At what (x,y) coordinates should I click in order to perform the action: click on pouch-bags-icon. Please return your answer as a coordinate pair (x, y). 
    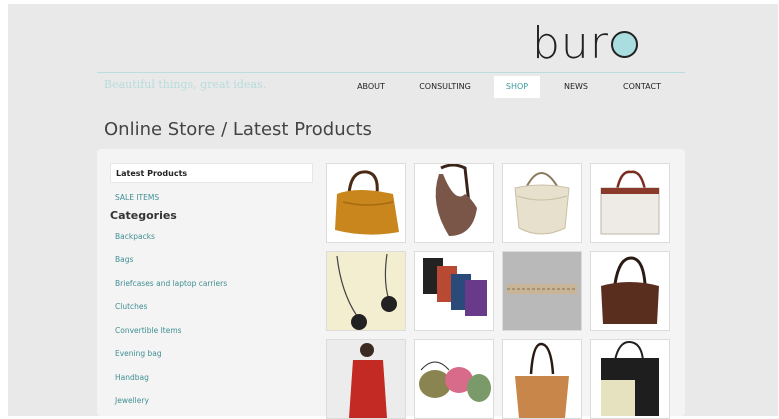
    Looking at the image, I should click on (454, 379).